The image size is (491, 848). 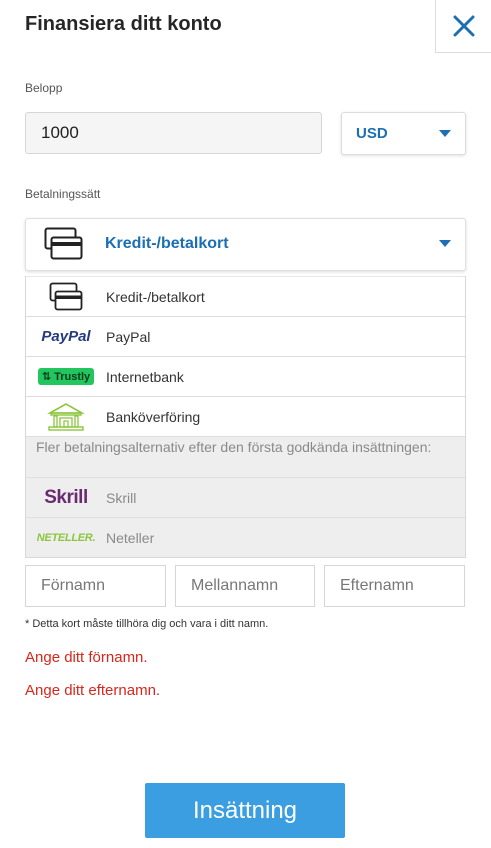 What do you see at coordinates (93, 690) in the screenshot?
I see `last-name-error: Ange ditt efternamn.` at bounding box center [93, 690].